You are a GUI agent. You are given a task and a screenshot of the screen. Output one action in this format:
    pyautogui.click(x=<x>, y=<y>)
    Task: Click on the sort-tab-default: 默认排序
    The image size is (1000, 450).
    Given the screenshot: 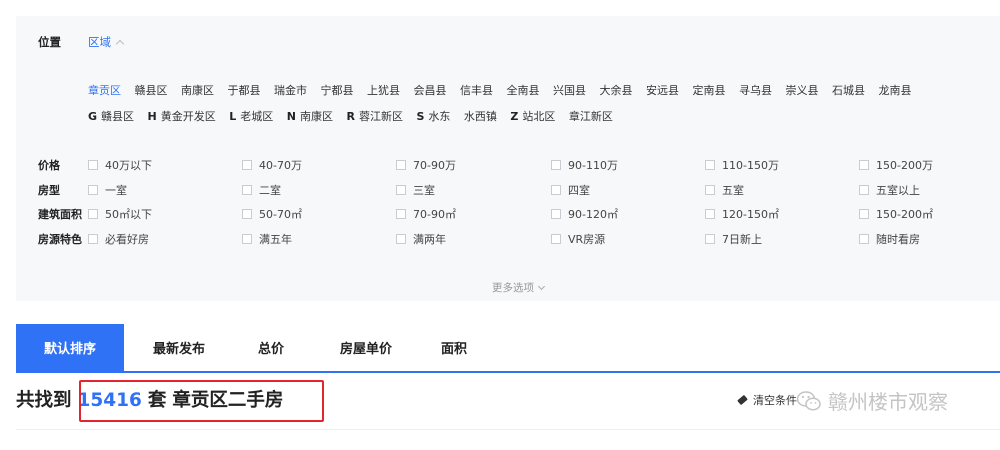 What is the action you would take?
    pyautogui.click(x=70, y=347)
    